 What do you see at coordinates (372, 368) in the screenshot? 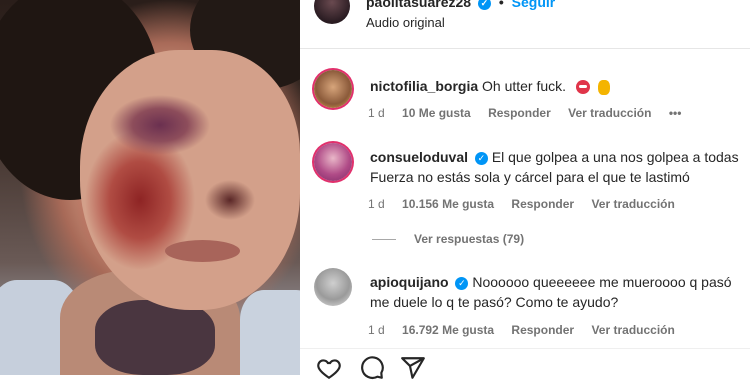
I see `comment-icon` at bounding box center [372, 368].